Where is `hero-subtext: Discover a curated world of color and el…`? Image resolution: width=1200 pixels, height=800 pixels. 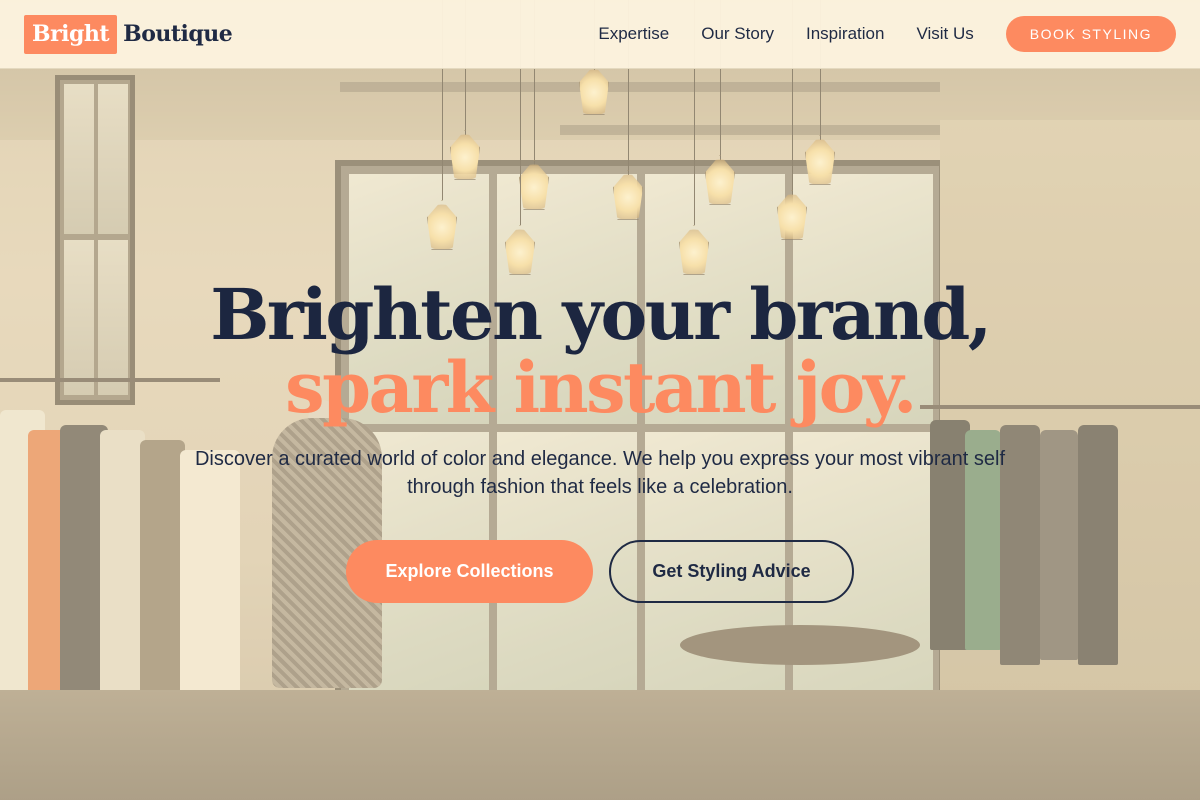
hero-subtext: Discover a curated world of color and el… is located at coordinates (600, 473).